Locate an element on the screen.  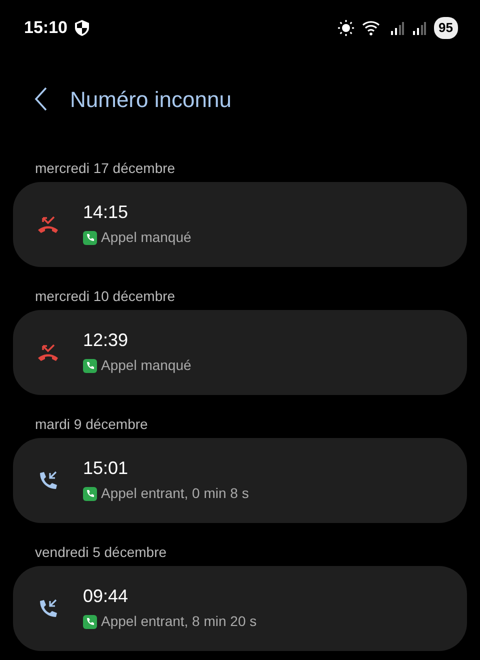
shield-icon is located at coordinates (82, 28).